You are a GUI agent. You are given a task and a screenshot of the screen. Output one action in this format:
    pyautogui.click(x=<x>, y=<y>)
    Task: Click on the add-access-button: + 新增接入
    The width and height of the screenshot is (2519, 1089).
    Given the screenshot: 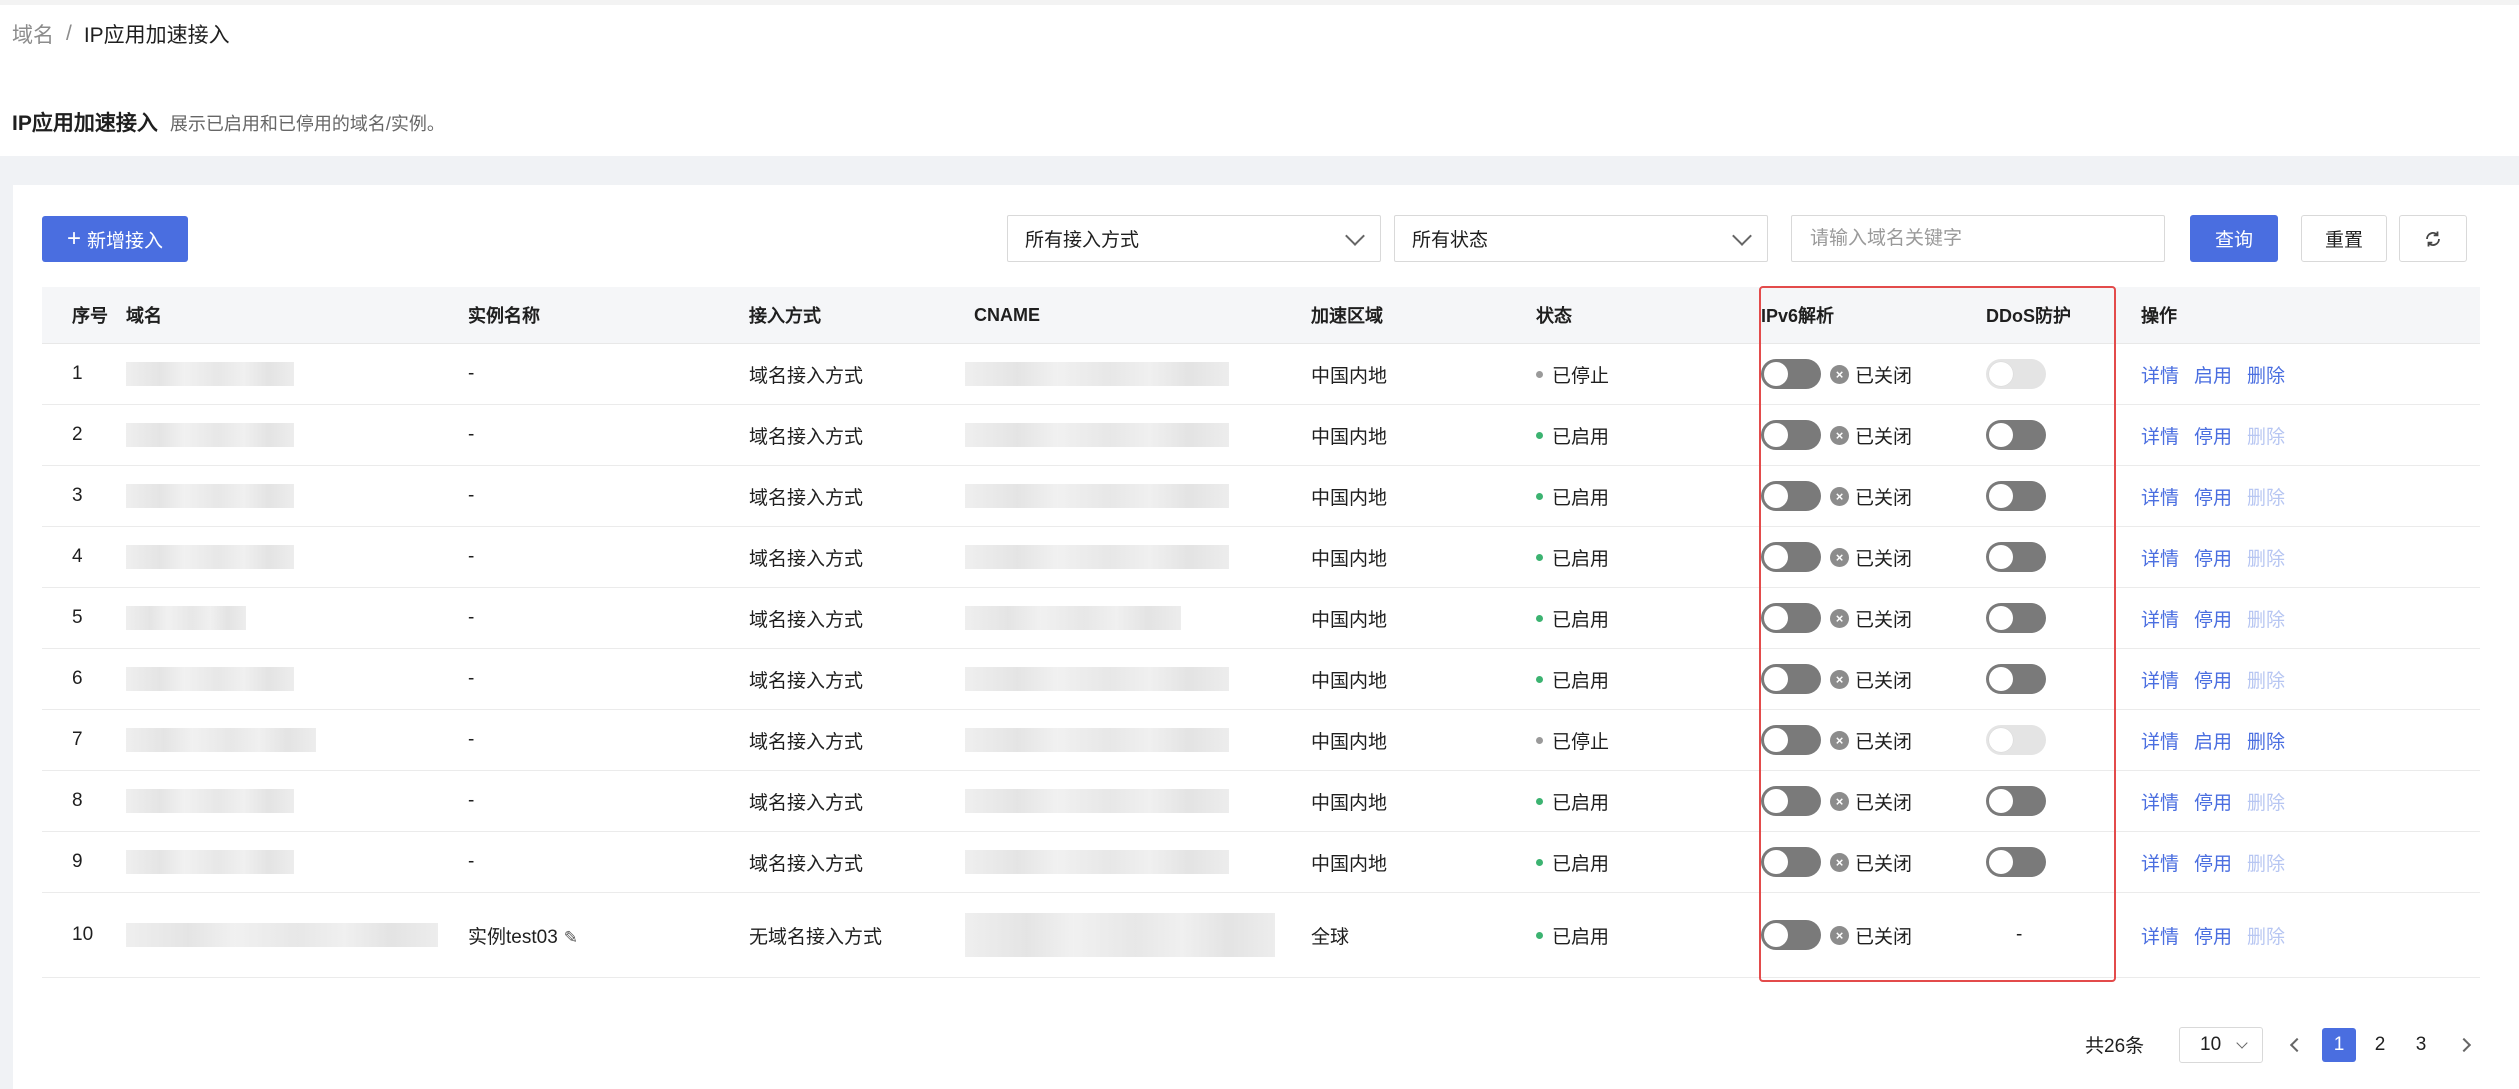 What is the action you would take?
    pyautogui.click(x=115, y=239)
    